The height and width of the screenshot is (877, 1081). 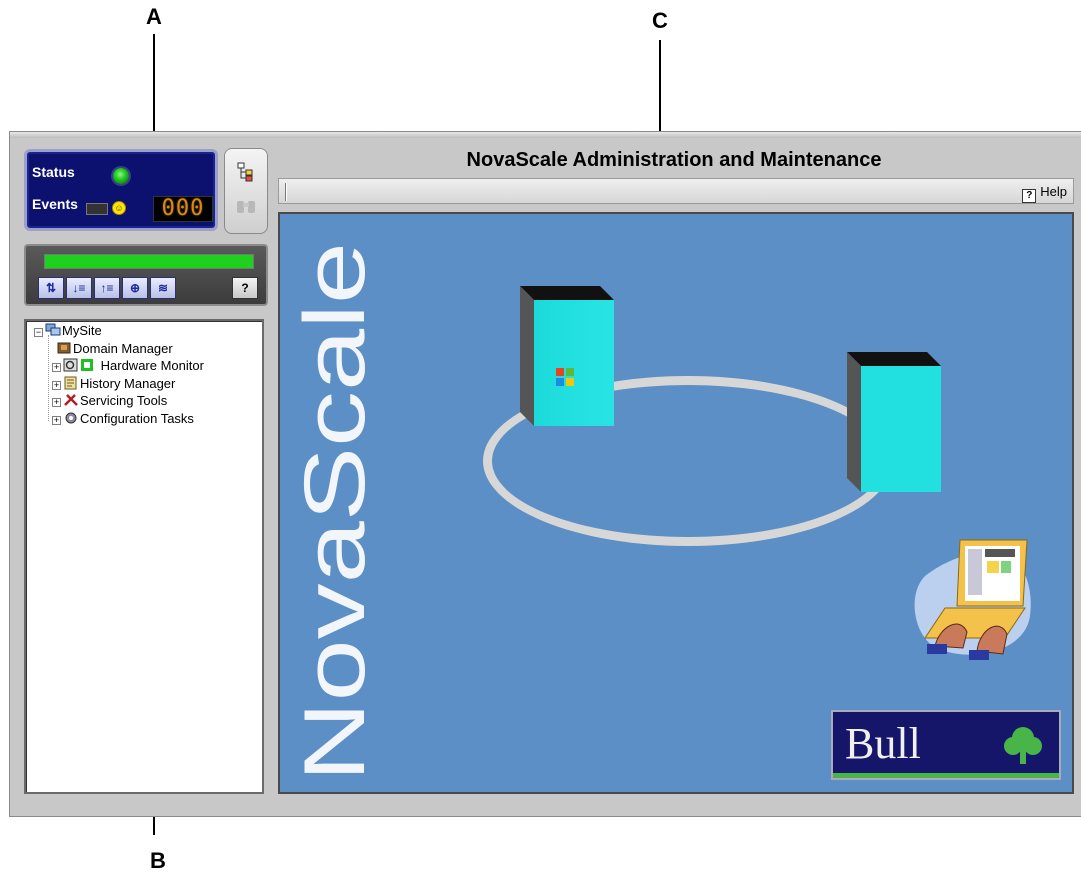 I want to click on tree-top-button: ↑≡, so click(x=107, y=288).